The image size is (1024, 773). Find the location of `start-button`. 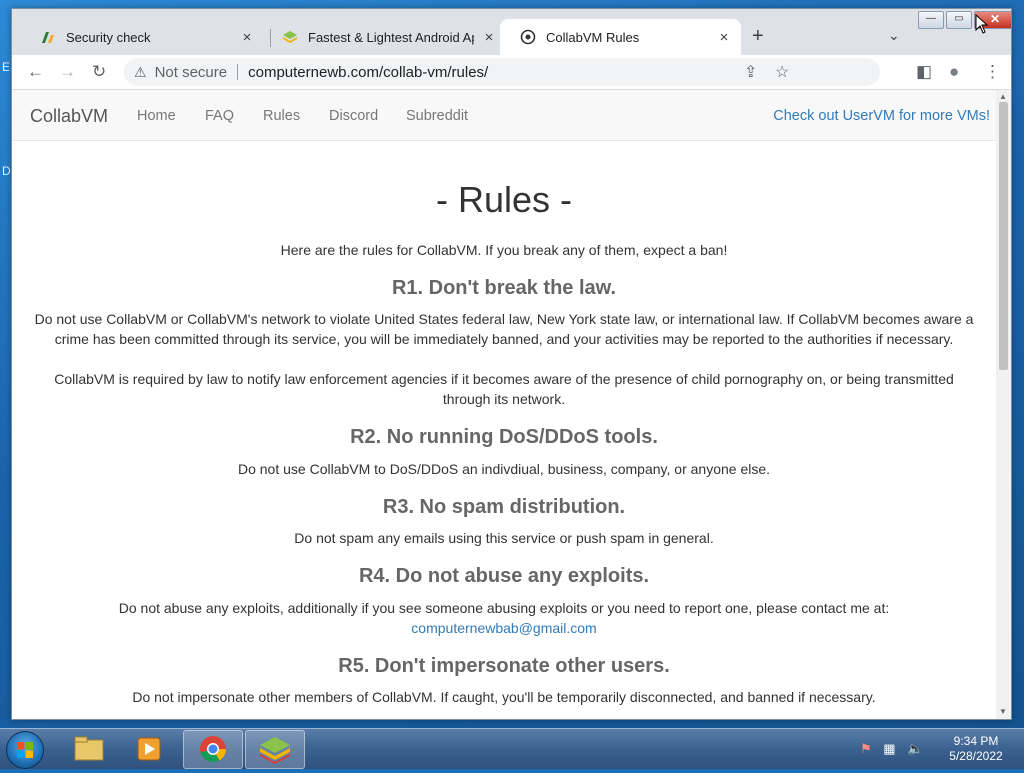

start-button is located at coordinates (25, 750).